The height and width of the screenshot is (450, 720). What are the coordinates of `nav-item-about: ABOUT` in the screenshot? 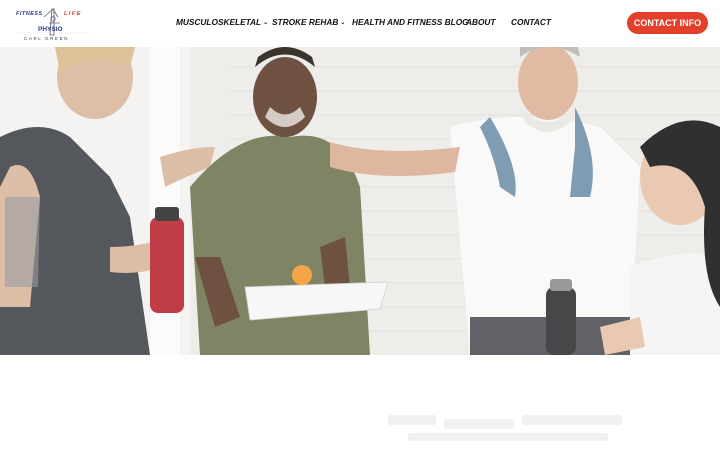 It's located at (481, 22).